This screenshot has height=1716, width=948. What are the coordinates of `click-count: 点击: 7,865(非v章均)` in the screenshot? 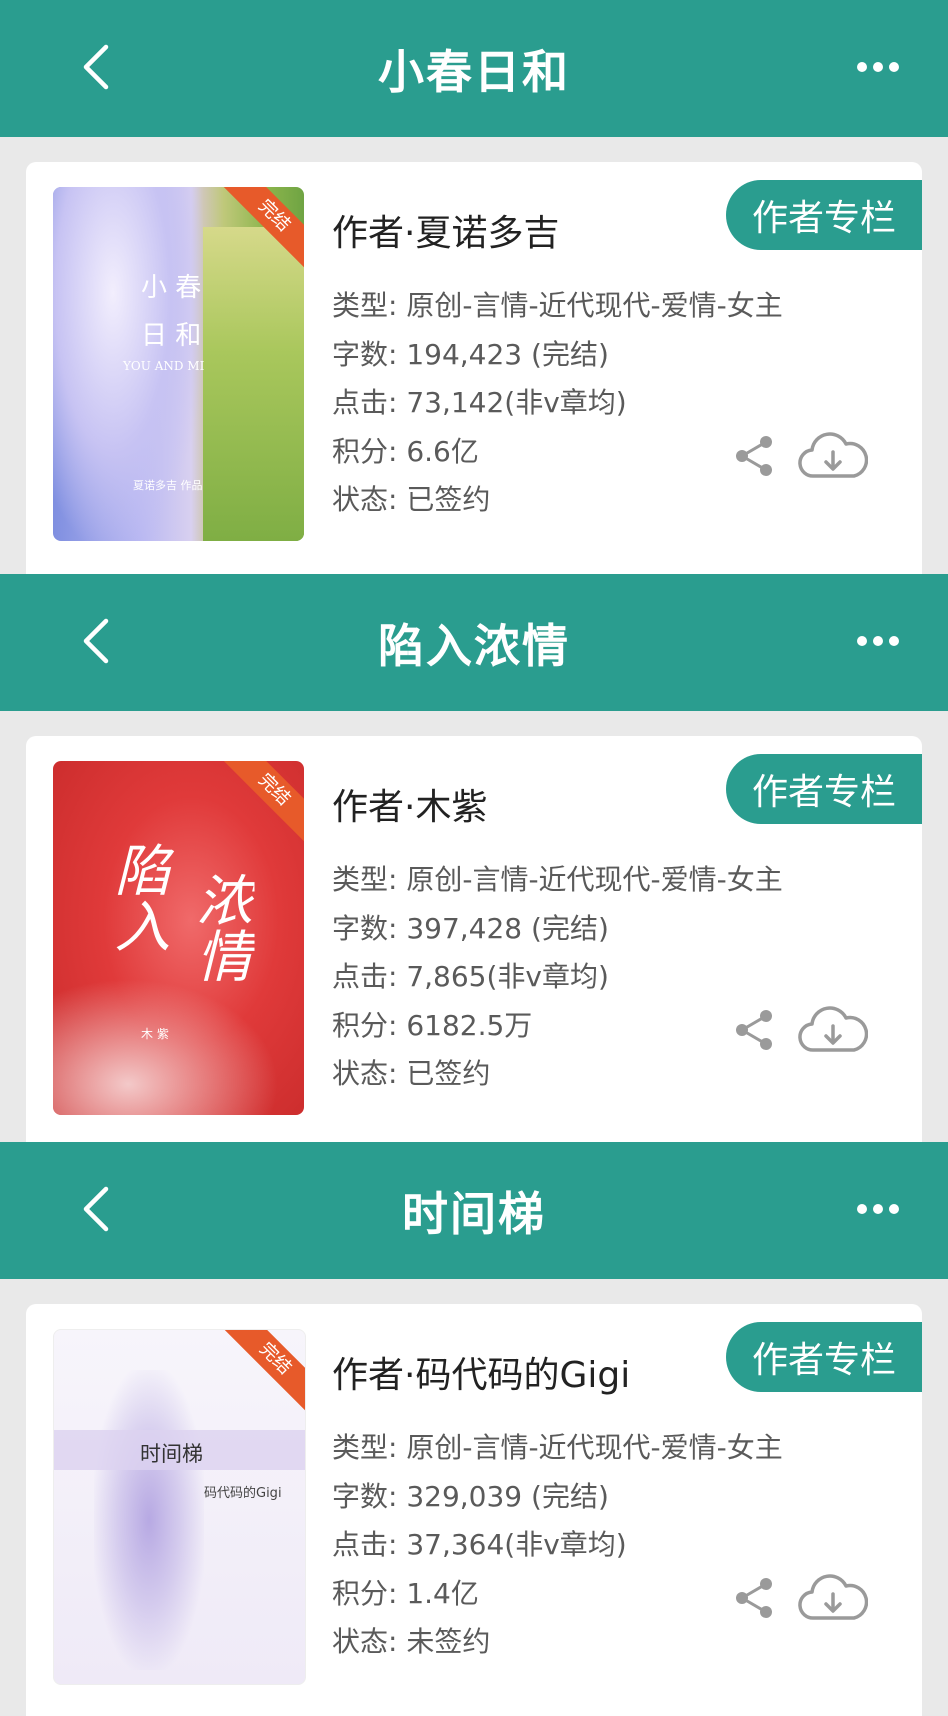 It's located at (470, 976).